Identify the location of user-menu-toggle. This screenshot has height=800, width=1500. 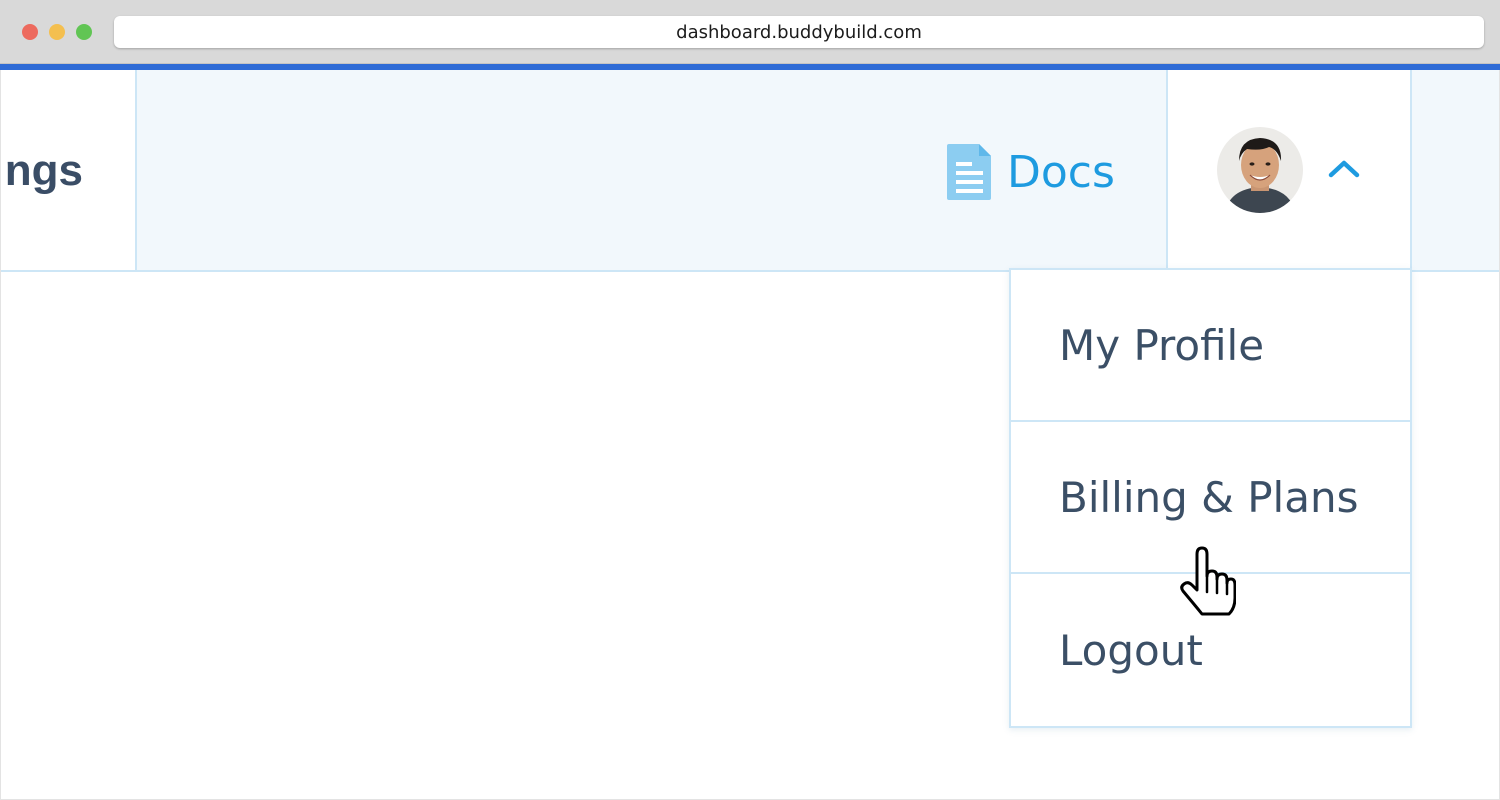
(1289, 172).